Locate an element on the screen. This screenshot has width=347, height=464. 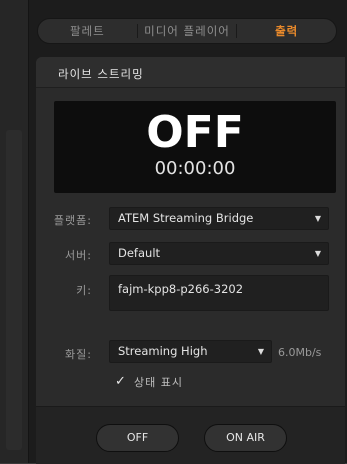
tab-output: 출력 is located at coordinates (286, 31).